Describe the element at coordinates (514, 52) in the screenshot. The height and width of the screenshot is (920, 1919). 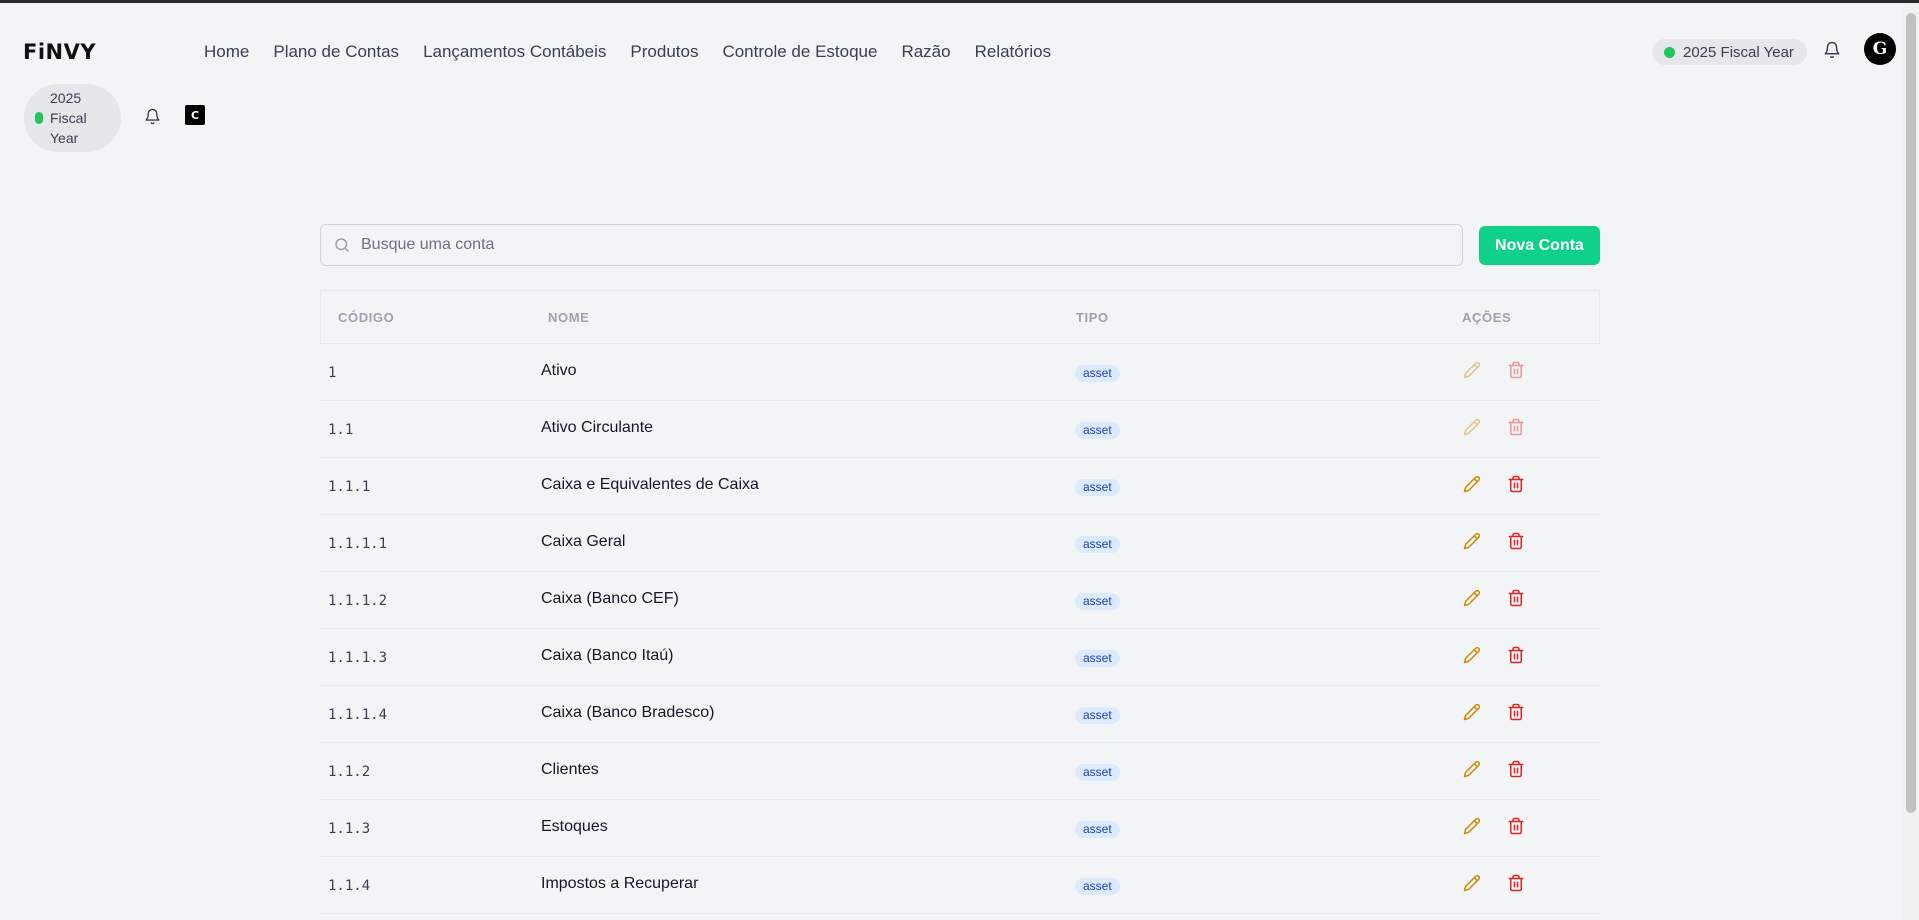
I see `nav-lancamentos-contabeis: Lançamentos Contábeis` at that location.